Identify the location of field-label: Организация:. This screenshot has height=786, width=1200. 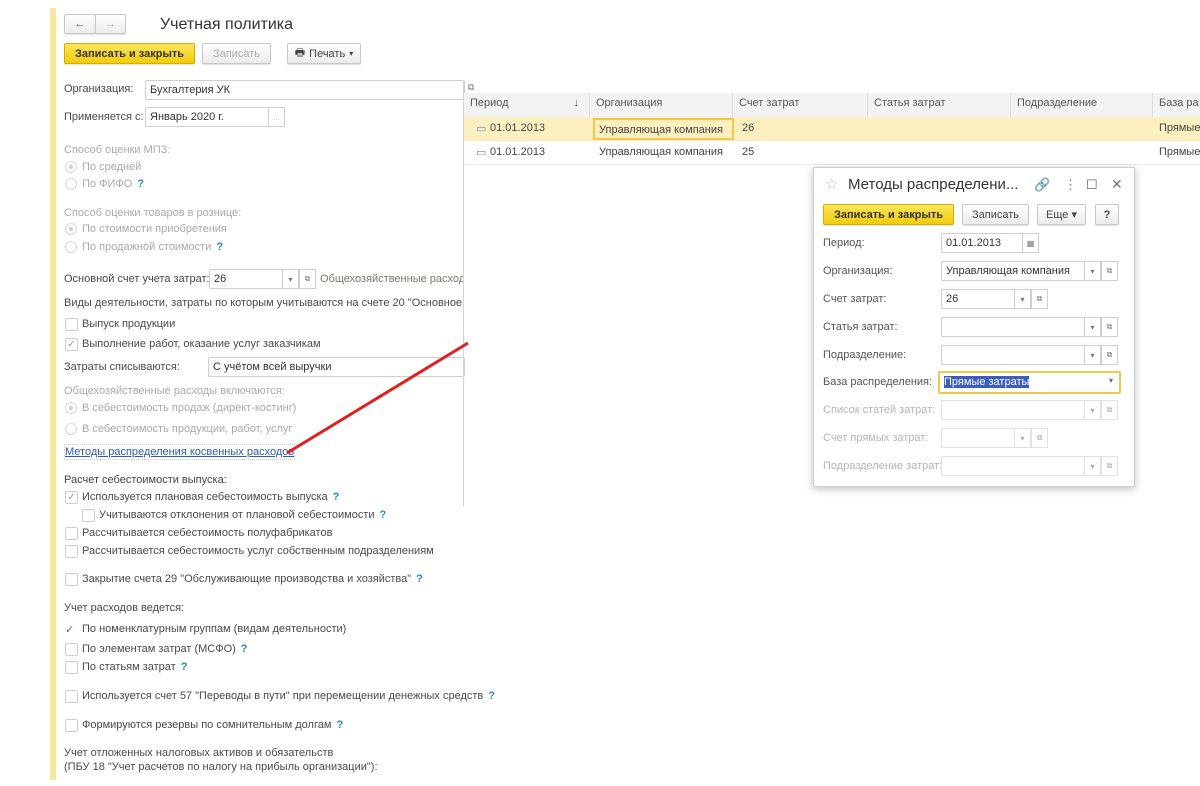
(858, 271).